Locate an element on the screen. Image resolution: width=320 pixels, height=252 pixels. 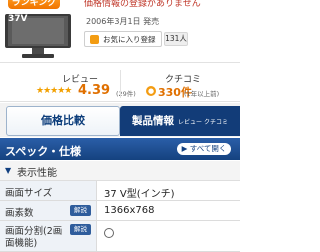
display-performance-label: 表示性能 is located at coordinates (37, 173).